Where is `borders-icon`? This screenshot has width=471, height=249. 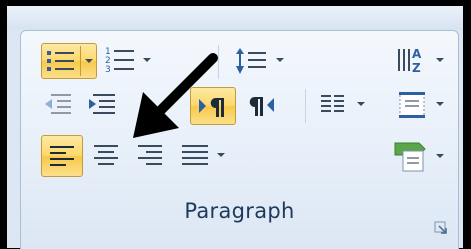
borders-icon is located at coordinates (412, 105).